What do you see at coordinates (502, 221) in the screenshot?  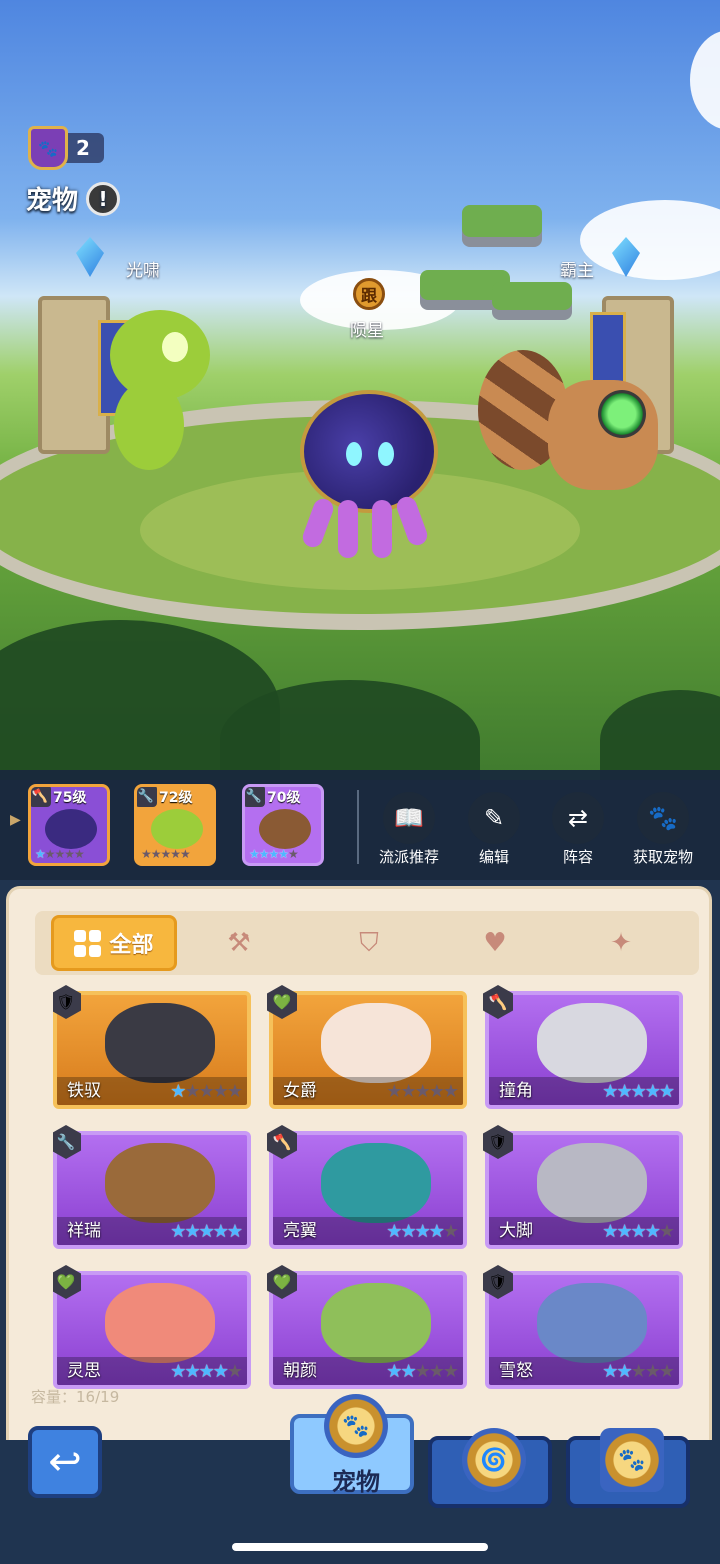 I see `floating-island` at bounding box center [502, 221].